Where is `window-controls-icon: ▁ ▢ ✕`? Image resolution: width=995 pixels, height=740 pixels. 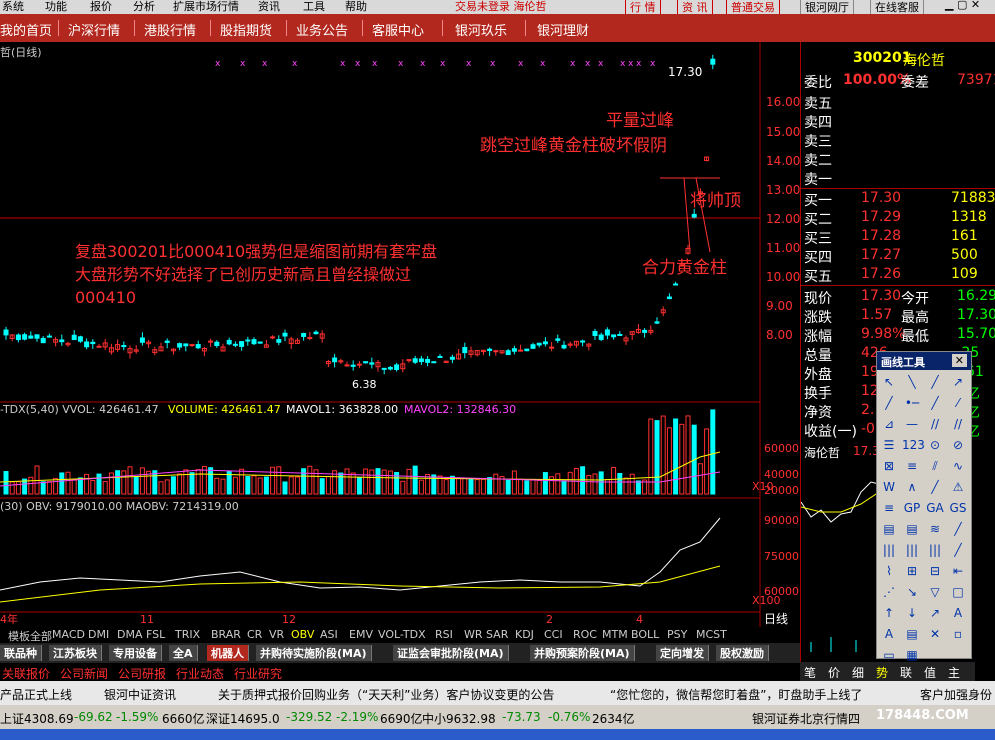 window-controls-icon: ▁ ▢ ✕ is located at coordinates (962, 5).